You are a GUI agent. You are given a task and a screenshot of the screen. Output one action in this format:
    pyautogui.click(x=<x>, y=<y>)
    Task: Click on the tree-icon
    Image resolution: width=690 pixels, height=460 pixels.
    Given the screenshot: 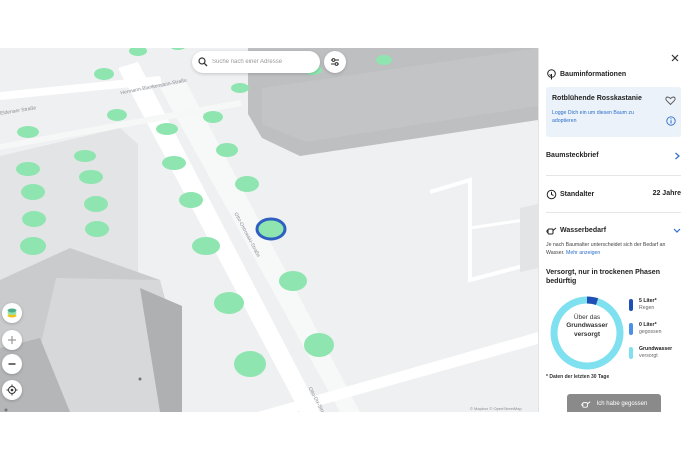 What is the action you would take?
    pyautogui.click(x=551, y=74)
    